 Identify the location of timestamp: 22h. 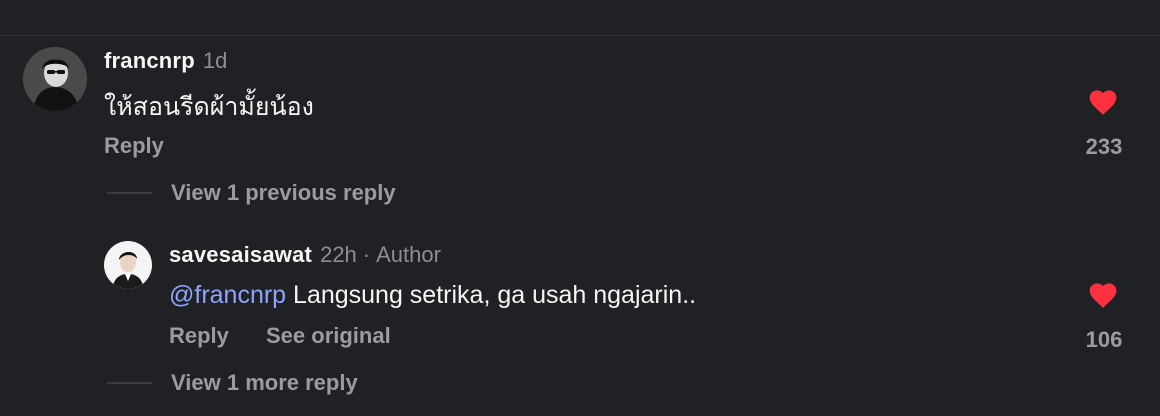
(338, 254).